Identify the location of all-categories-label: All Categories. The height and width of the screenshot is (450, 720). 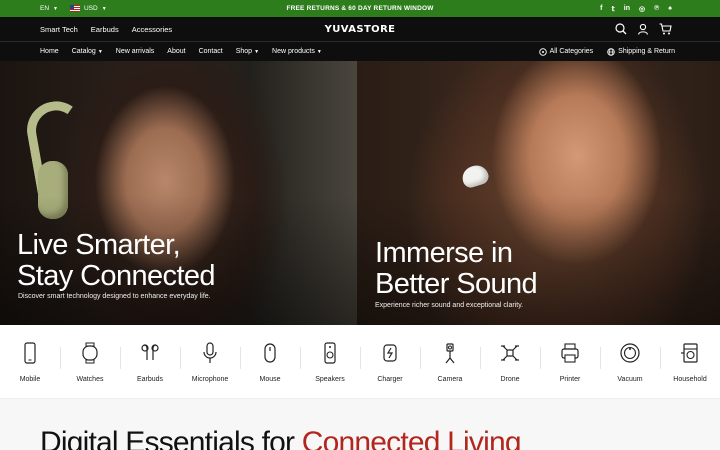
(571, 51).